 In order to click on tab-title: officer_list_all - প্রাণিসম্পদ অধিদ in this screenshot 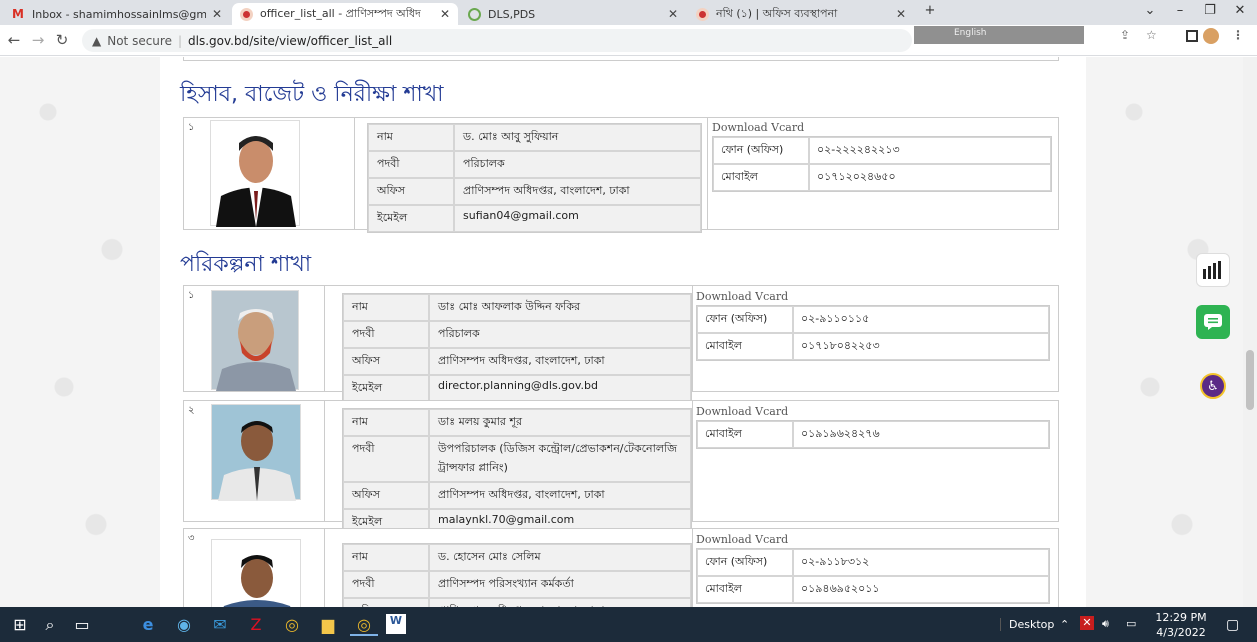, I will do `click(340, 13)`.